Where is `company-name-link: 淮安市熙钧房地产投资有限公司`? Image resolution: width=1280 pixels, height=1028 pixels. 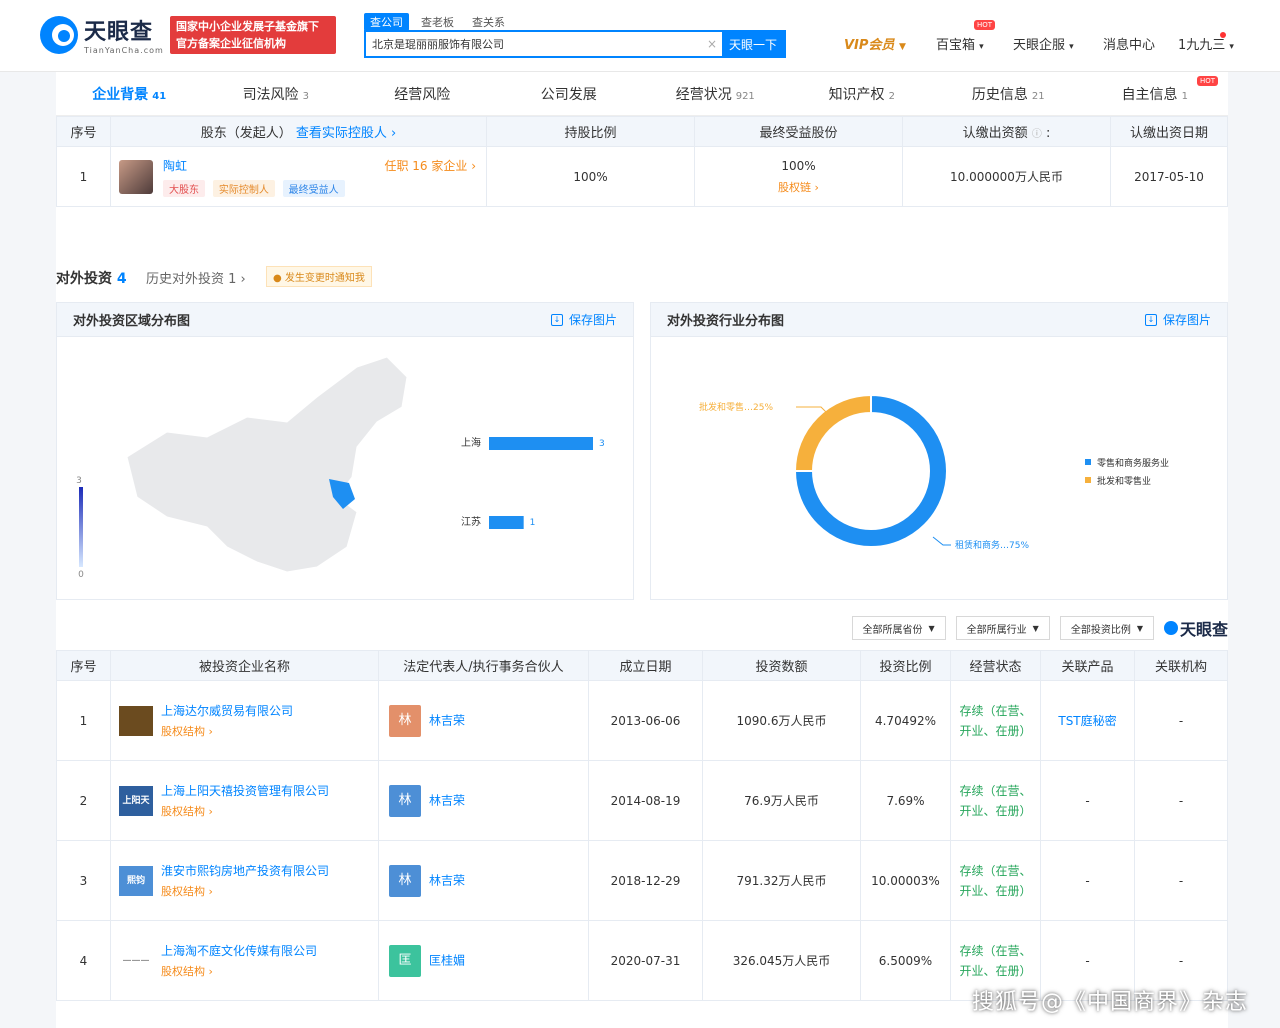
company-name-link: 淮安市熙钧房地产投资有限公司 is located at coordinates (245, 871).